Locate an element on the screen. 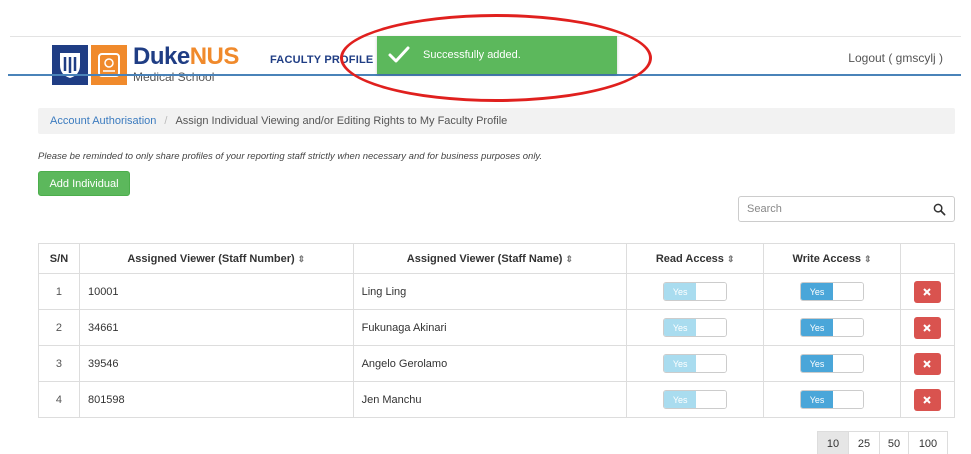 The image size is (971, 454). column-header-write-access: Write Access ⇕ is located at coordinates (832, 258).